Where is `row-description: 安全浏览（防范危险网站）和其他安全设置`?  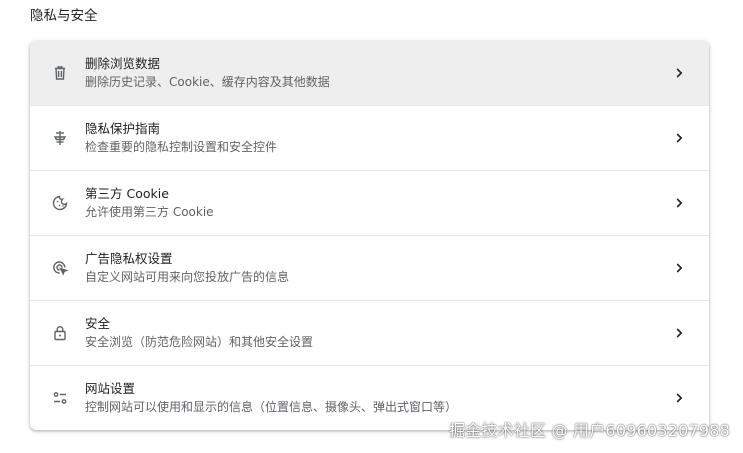
row-description: 安全浏览（防范危险网站）和其他安全设置 is located at coordinates (199, 342).